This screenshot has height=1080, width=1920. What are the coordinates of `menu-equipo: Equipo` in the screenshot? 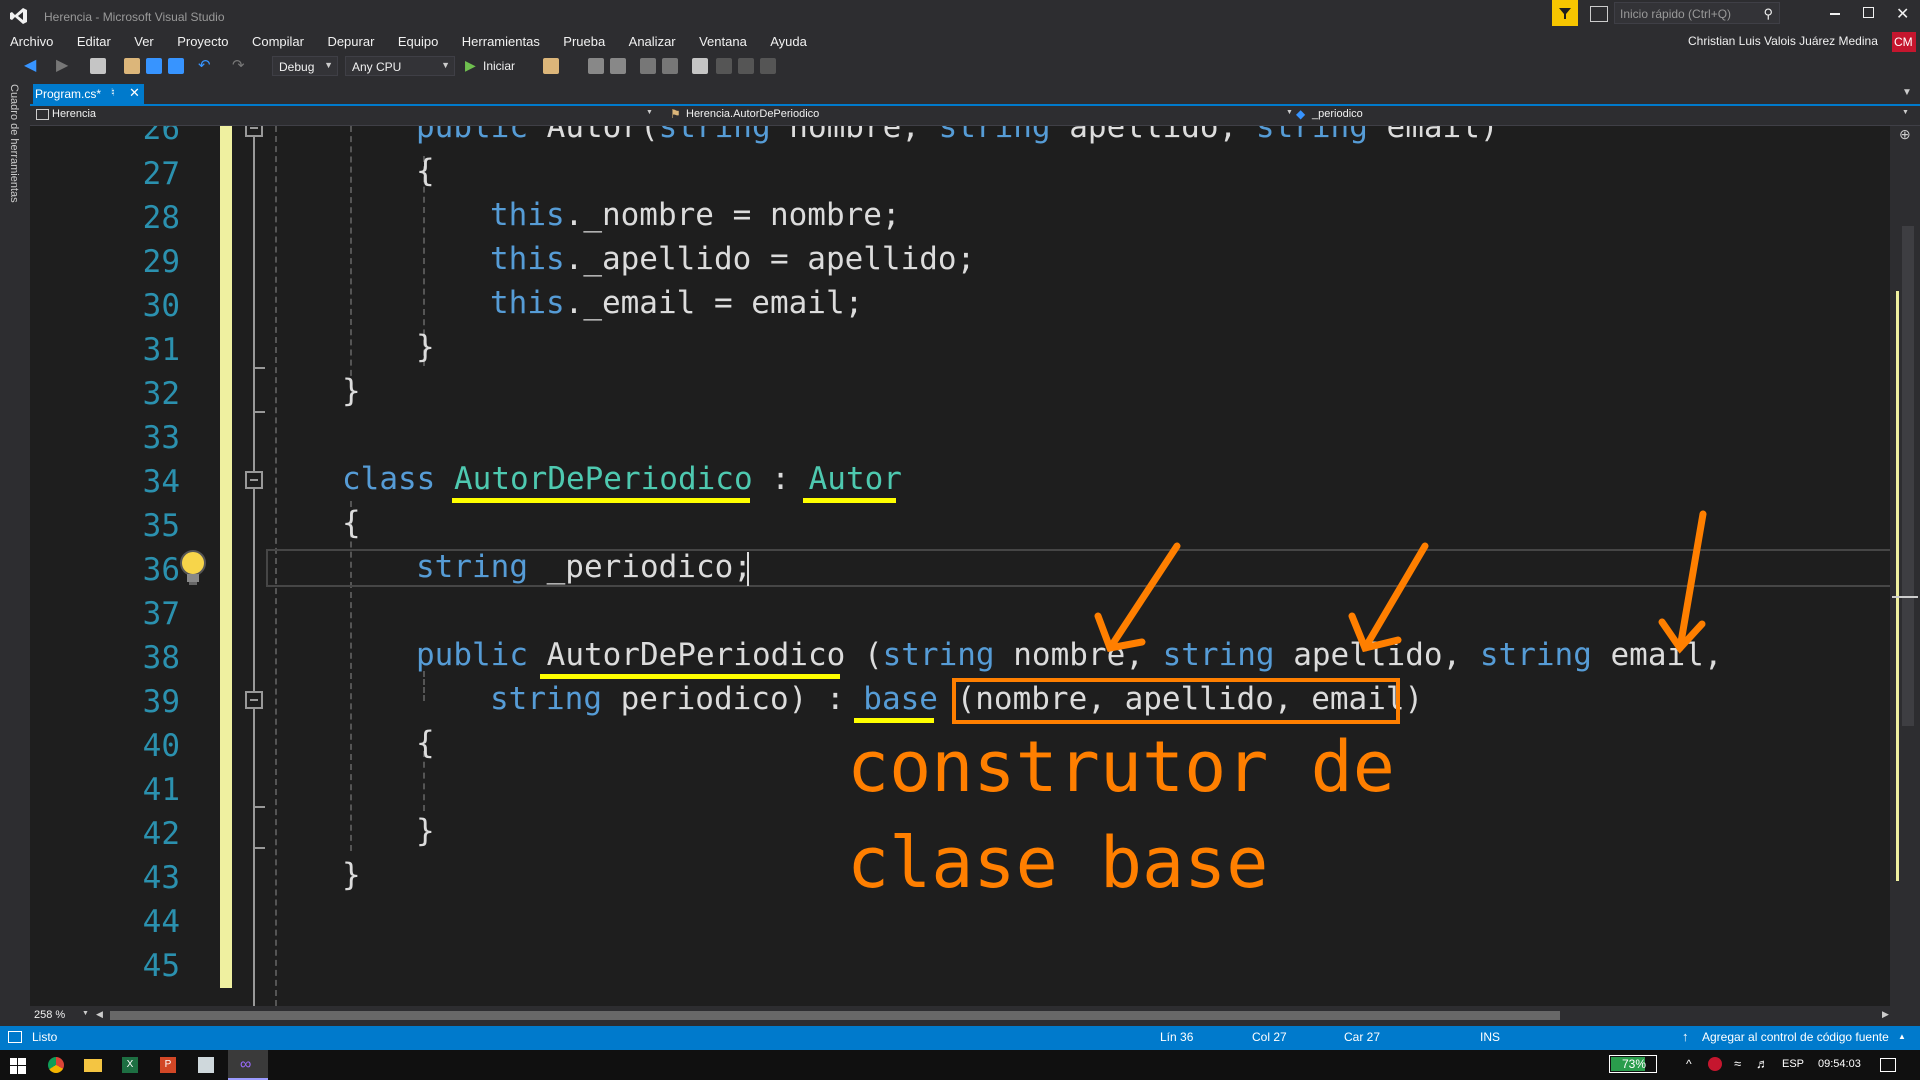 It's located at (418, 41).